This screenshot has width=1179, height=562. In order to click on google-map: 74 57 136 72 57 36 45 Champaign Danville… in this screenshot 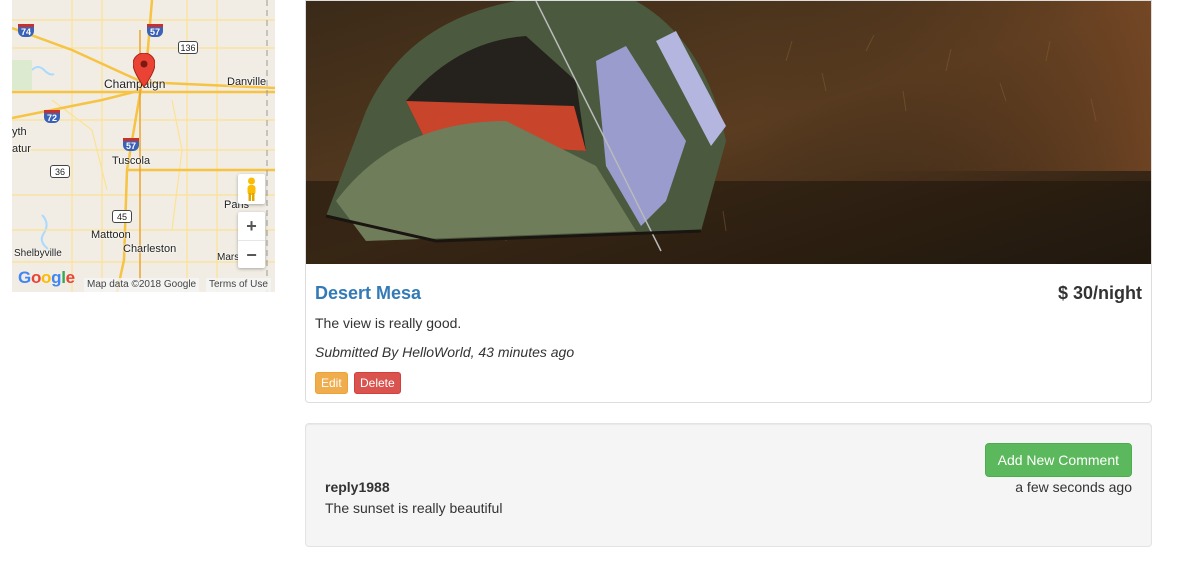, I will do `click(143, 146)`.